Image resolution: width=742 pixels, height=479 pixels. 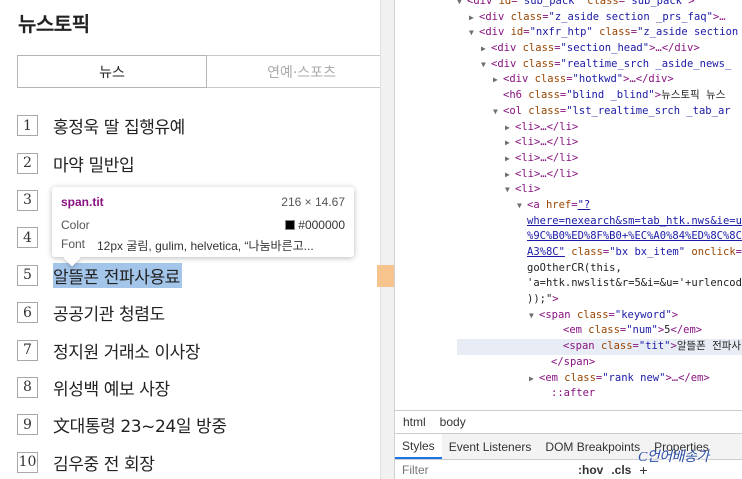 I want to click on dom-node: ▶ <em class="rank new">…</em>, so click(x=599, y=379).